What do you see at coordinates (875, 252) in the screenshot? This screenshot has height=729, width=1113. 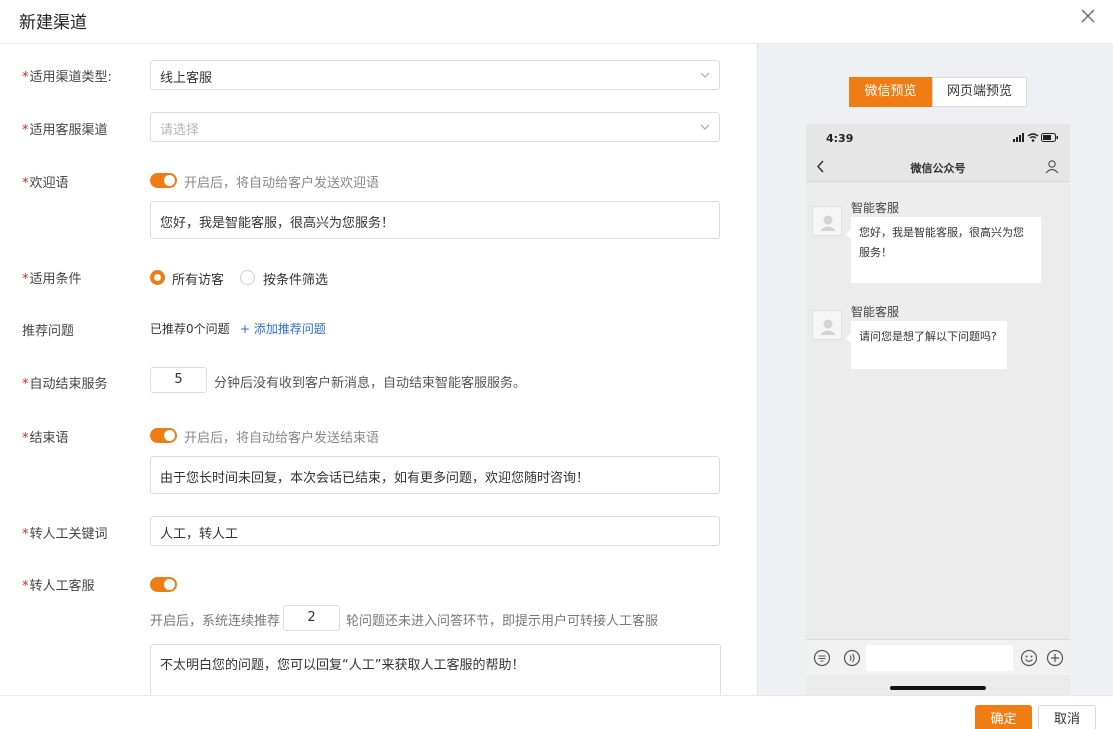 I see `message-text-line: 服务！` at bounding box center [875, 252].